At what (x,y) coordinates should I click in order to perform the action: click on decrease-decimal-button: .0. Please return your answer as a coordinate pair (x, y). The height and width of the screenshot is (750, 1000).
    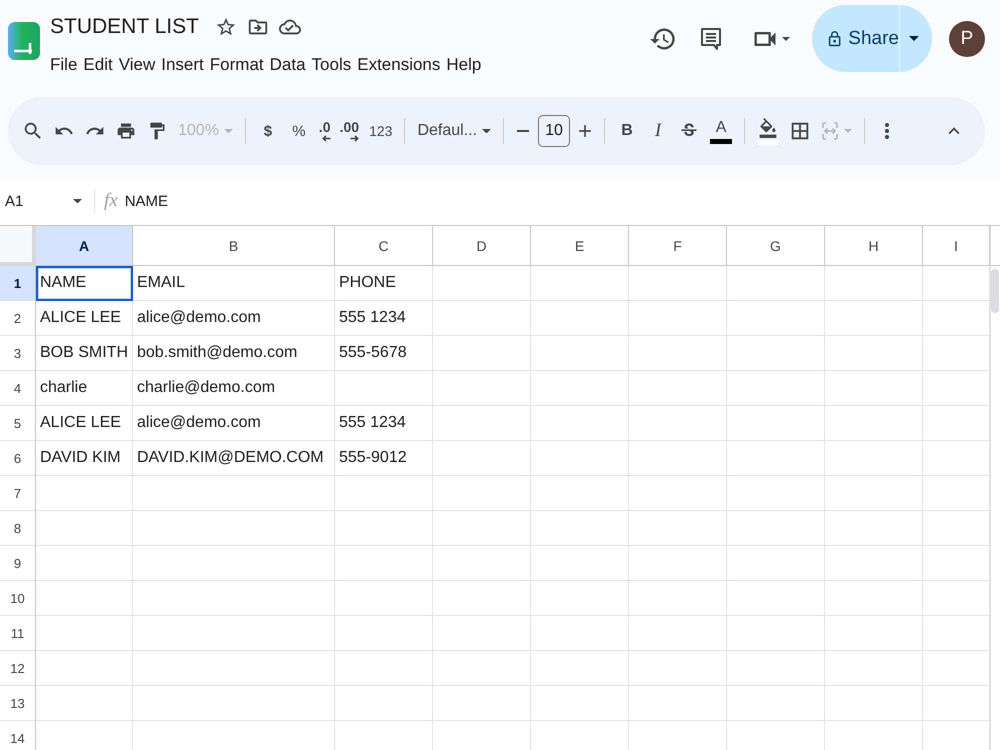
    Looking at the image, I should click on (324, 131).